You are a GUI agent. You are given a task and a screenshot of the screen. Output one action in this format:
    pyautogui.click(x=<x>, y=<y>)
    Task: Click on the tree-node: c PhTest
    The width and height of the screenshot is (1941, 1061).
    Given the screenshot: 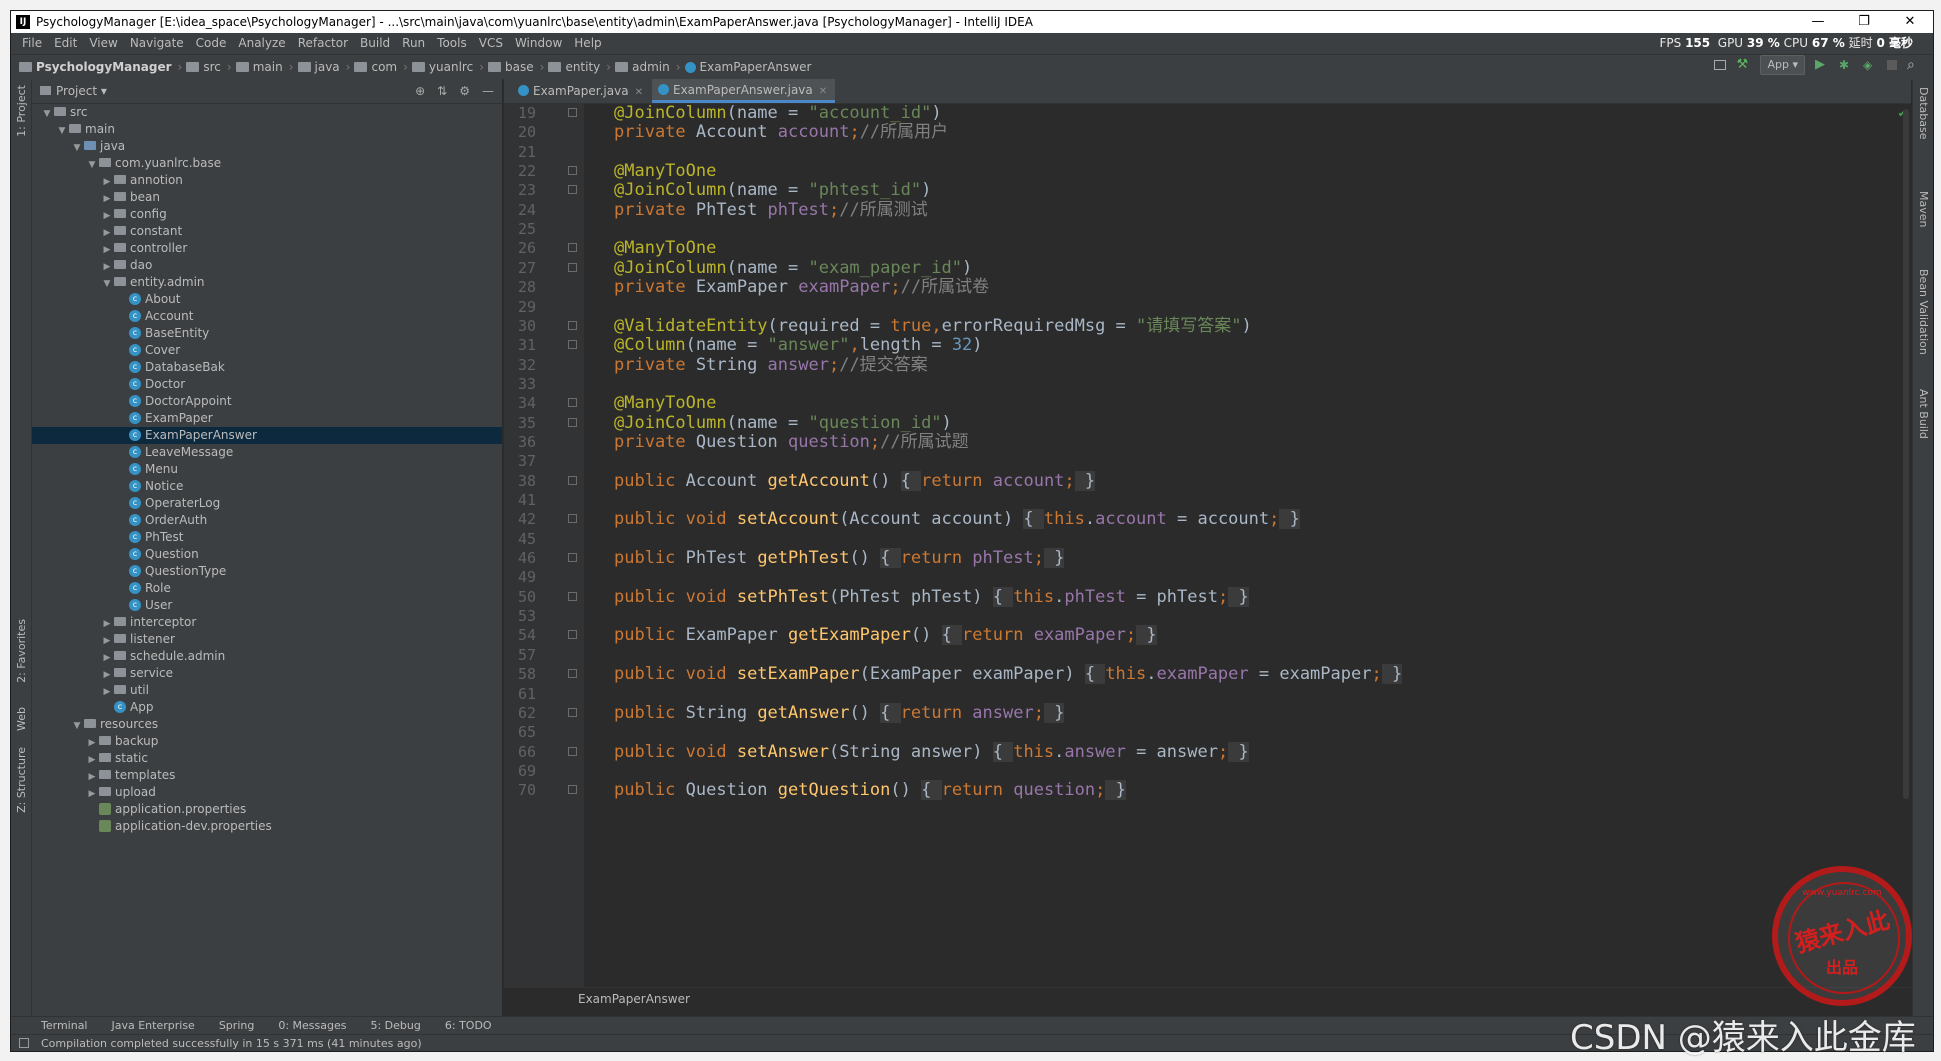 What is the action you would take?
    pyautogui.click(x=149, y=537)
    